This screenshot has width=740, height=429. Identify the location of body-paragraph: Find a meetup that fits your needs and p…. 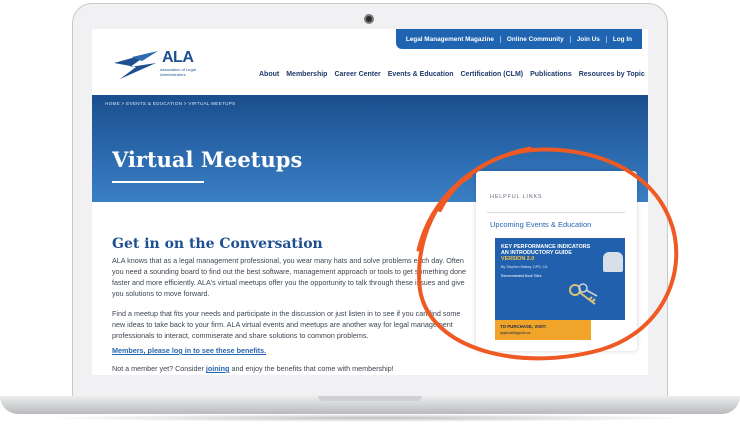
(286, 324).